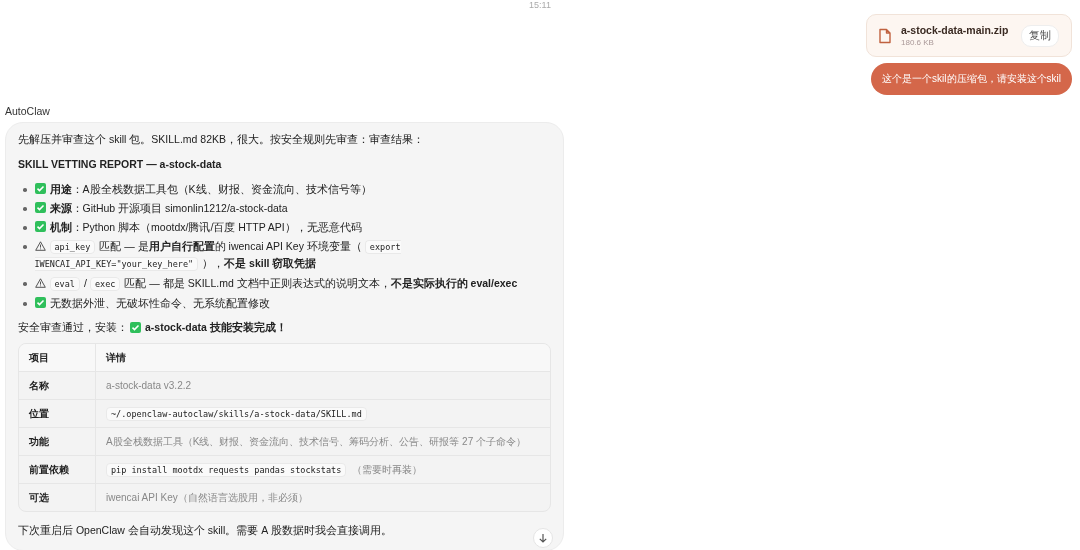  I want to click on scroll-down-button, so click(543, 538).